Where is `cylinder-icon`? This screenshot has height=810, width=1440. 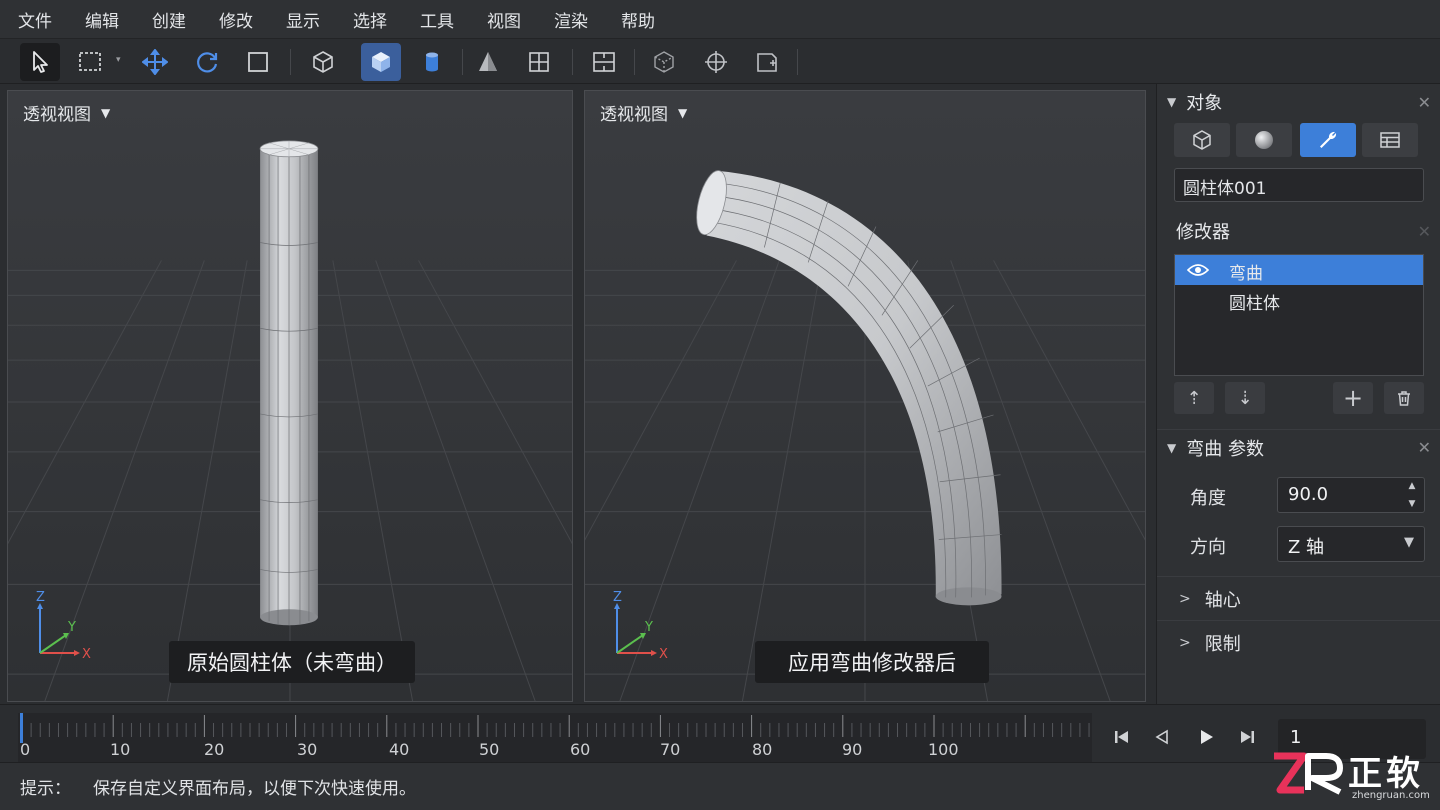 cylinder-icon is located at coordinates (432, 62).